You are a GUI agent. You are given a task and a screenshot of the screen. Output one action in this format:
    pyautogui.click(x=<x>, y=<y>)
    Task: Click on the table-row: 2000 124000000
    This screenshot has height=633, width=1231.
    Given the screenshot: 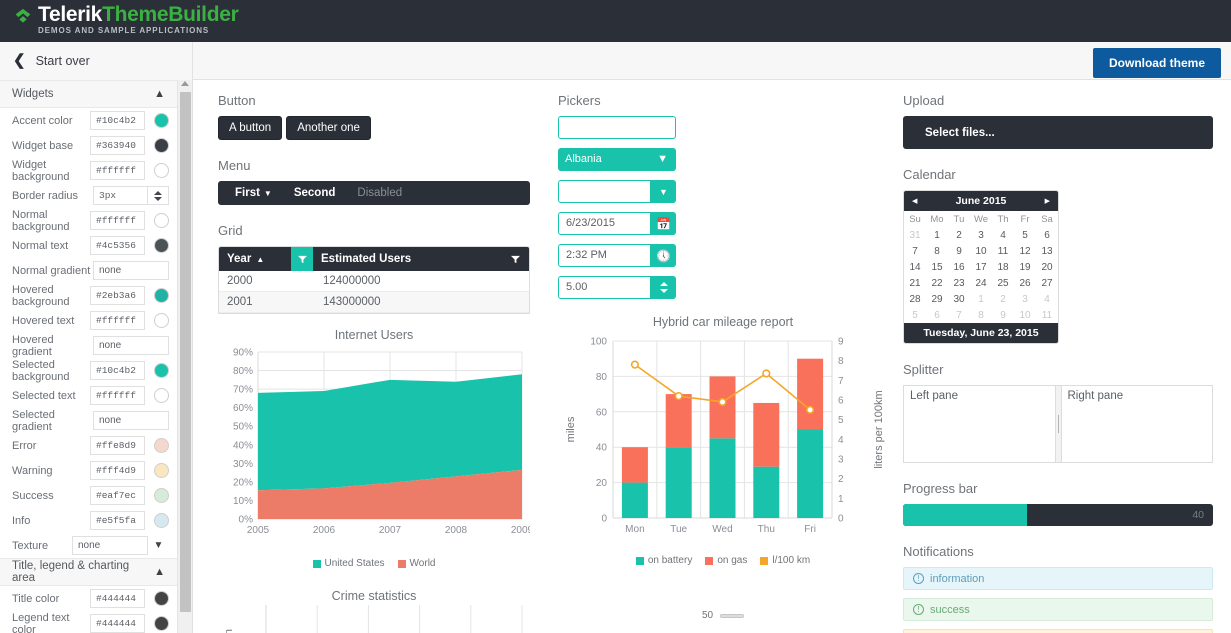 What is the action you would take?
    pyautogui.click(x=374, y=281)
    